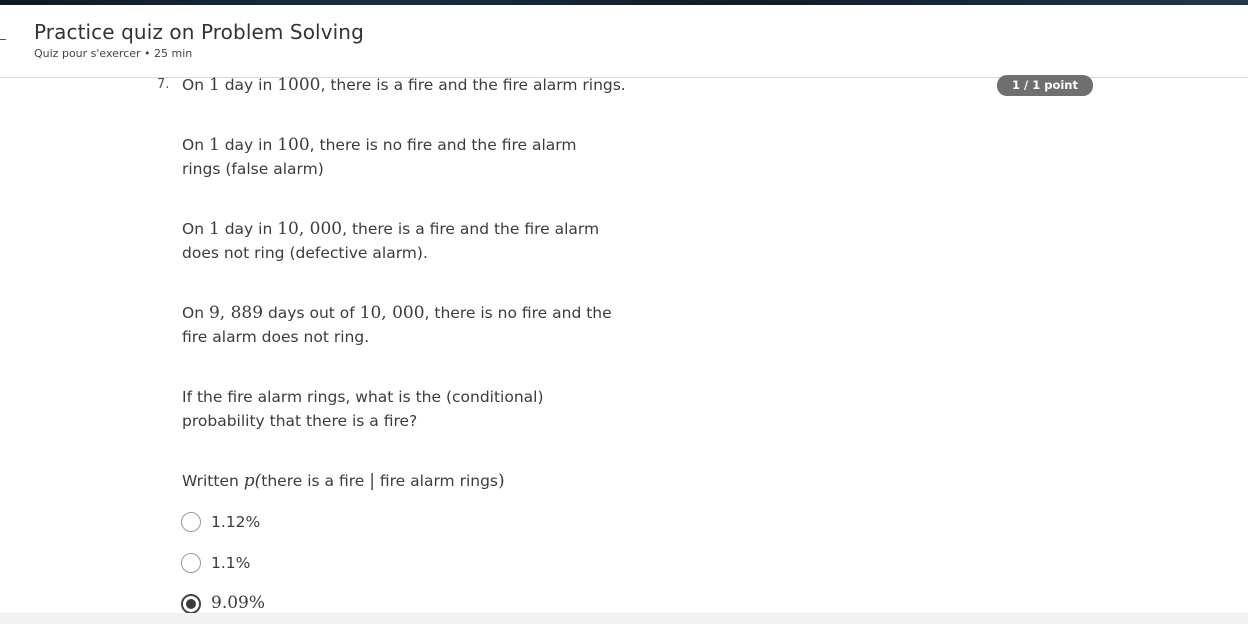  I want to click on quiz-subtitle: Quiz pour s'exercer • 25 min, so click(113, 53).